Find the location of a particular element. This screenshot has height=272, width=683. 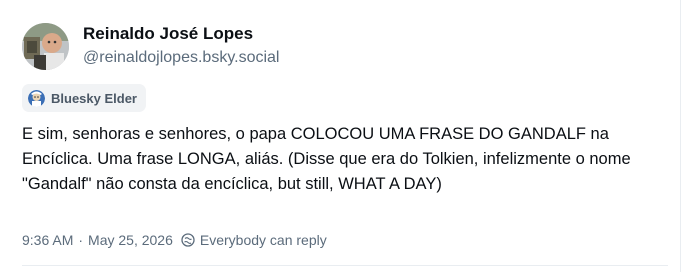

reply-setting: Everybody can reply is located at coordinates (263, 240).